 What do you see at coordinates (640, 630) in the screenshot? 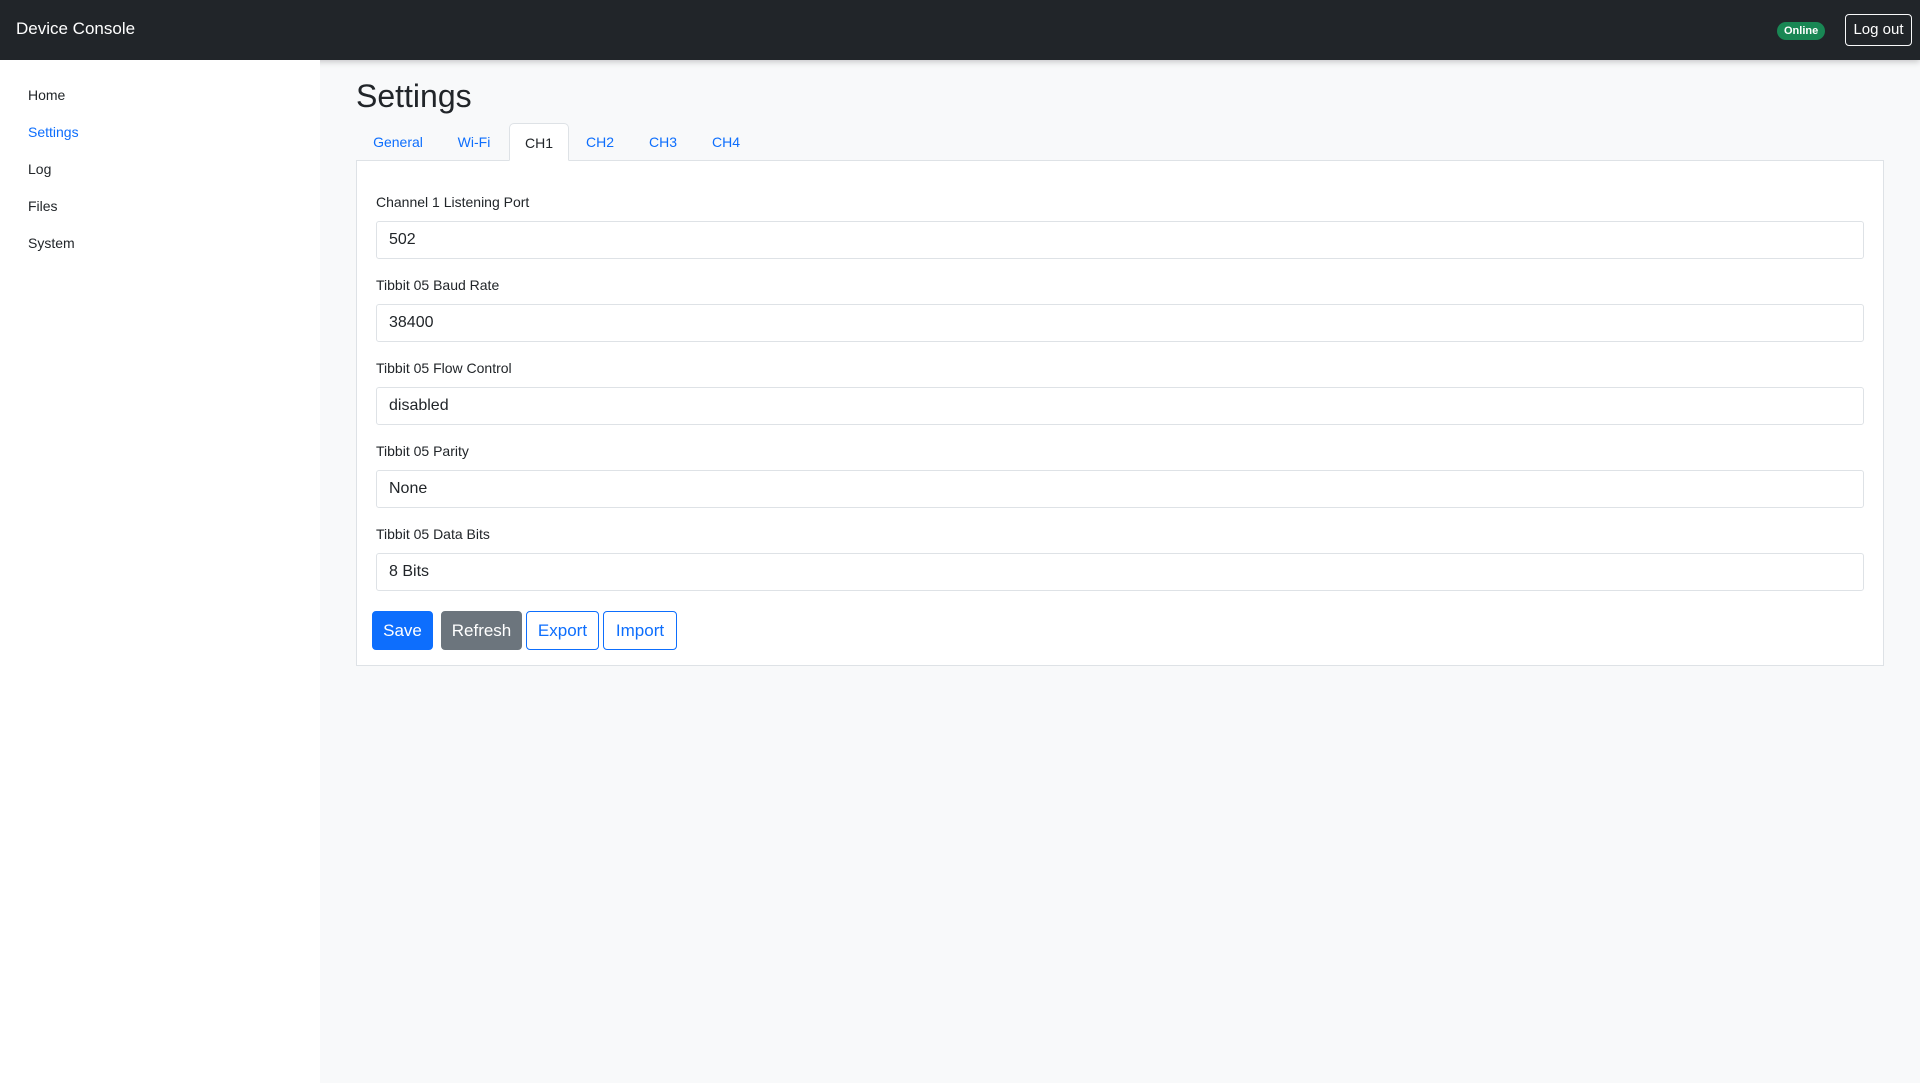
I see `import-button: Import` at bounding box center [640, 630].